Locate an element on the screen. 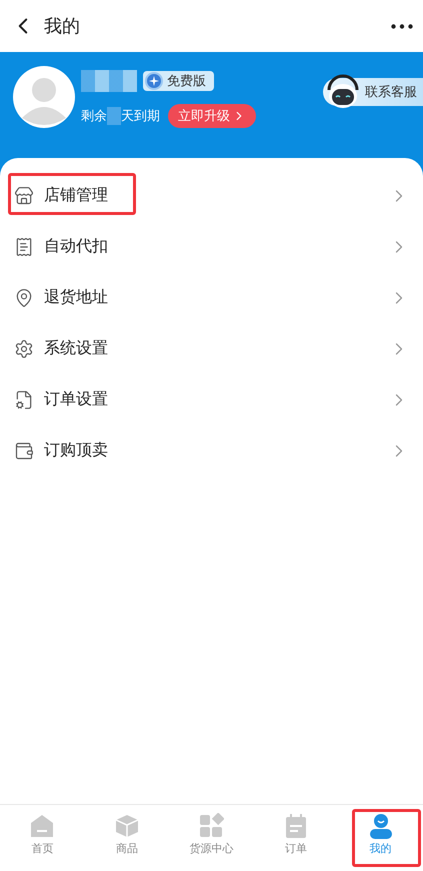 The height and width of the screenshot is (871, 423). upgrade-button: 立即升级 is located at coordinates (212, 116).